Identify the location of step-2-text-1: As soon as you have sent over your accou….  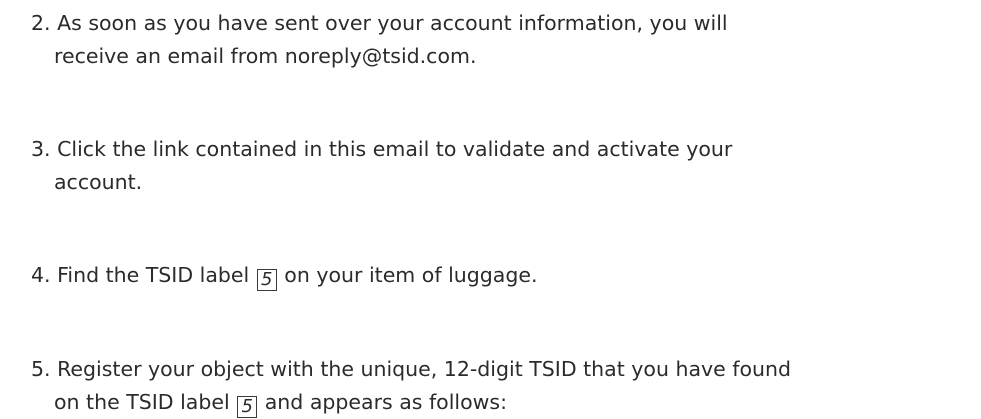
(392, 23).